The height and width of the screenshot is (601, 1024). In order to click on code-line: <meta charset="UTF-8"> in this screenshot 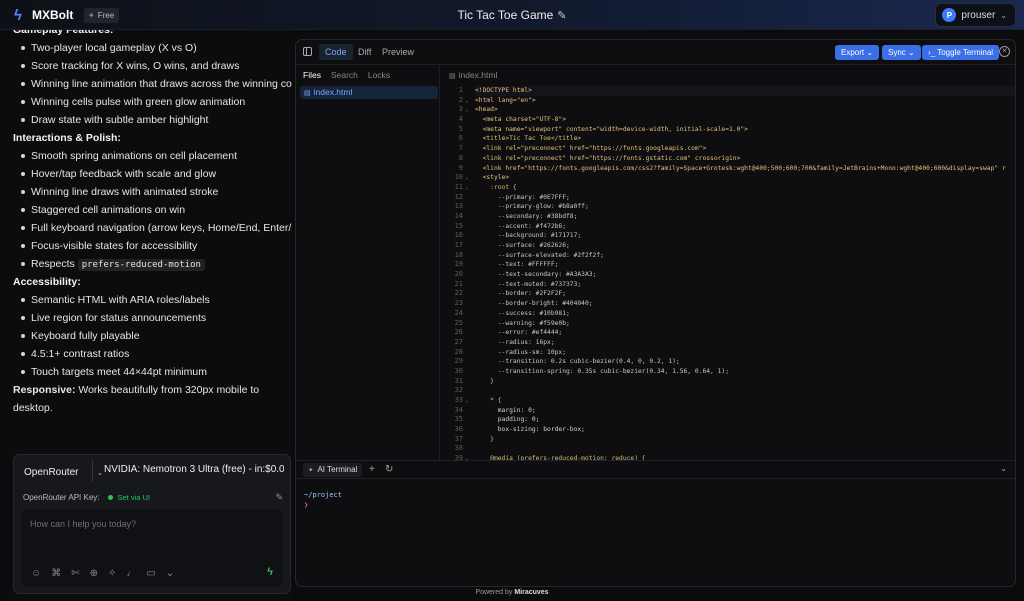, I will do `click(745, 120)`.